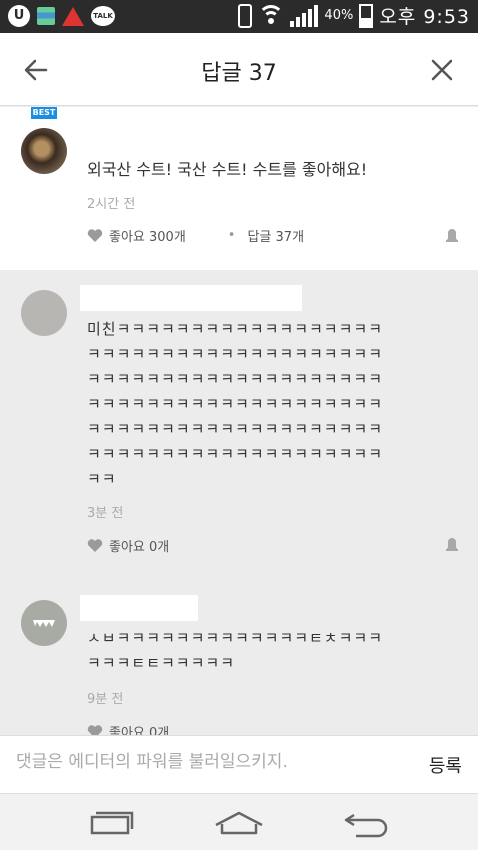 The height and width of the screenshot is (850, 478). I want to click on close-icon, so click(442, 70).